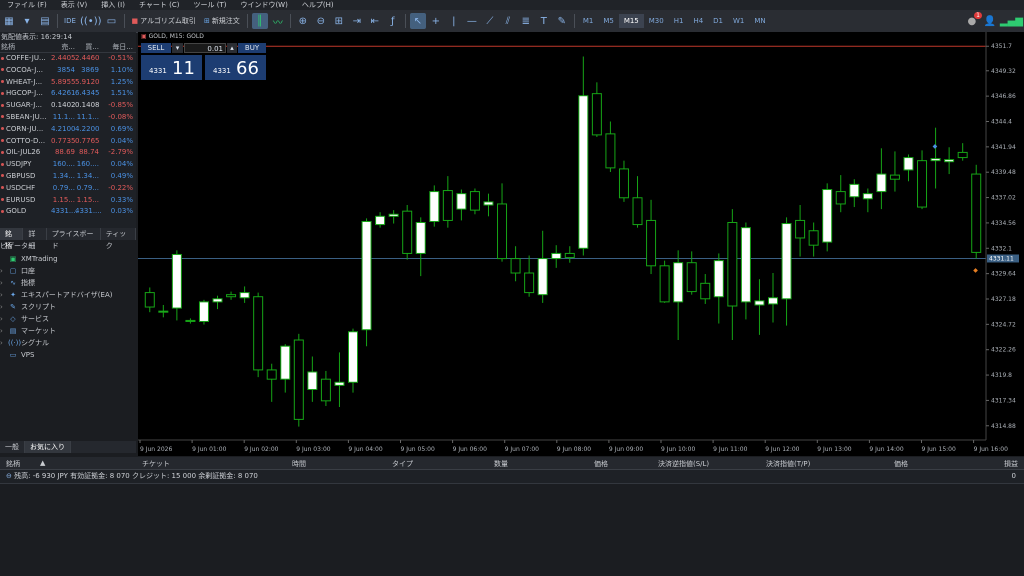 This screenshot has height=576, width=1024. Describe the element at coordinates (68, 130) in the screenshot. I see `market-watch-row: CORN-JU... 4.2100 4.2200 0.69%` at that location.